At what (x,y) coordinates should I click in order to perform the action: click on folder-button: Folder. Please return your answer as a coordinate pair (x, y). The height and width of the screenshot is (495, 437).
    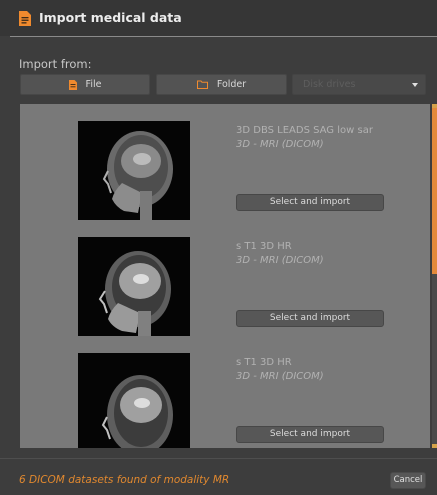
    Looking at the image, I should click on (221, 84).